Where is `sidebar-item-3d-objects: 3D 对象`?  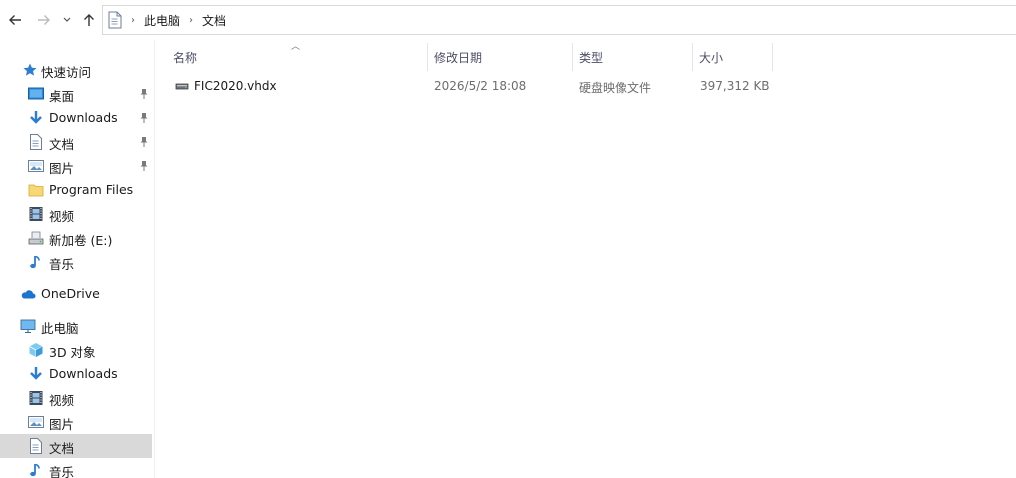
sidebar-item-3d-objects: 3D 对象 is located at coordinates (76, 350).